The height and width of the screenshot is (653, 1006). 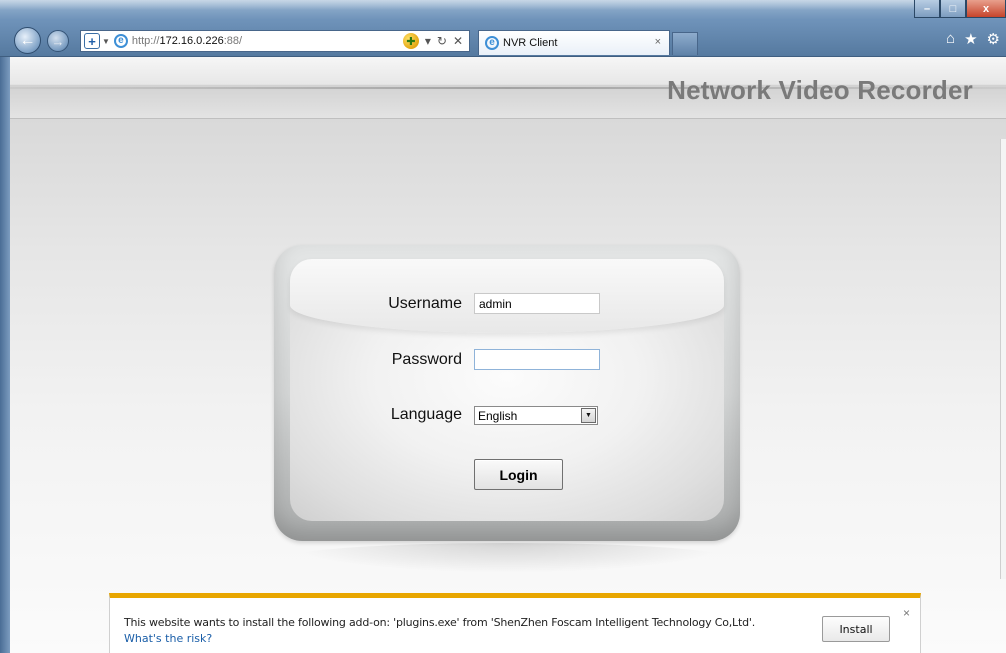 What do you see at coordinates (537, 359) in the screenshot?
I see `password-field` at bounding box center [537, 359].